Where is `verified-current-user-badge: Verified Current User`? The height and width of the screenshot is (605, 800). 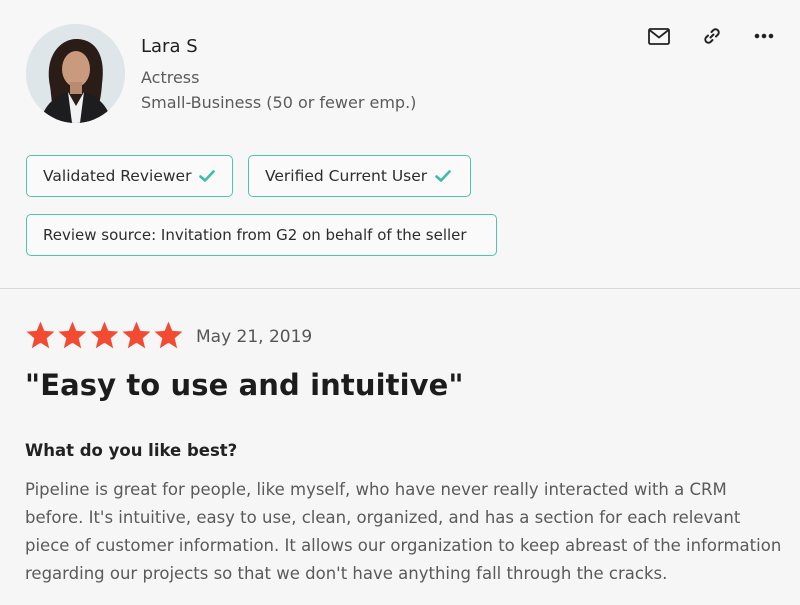 verified-current-user-badge: Verified Current User is located at coordinates (359, 176).